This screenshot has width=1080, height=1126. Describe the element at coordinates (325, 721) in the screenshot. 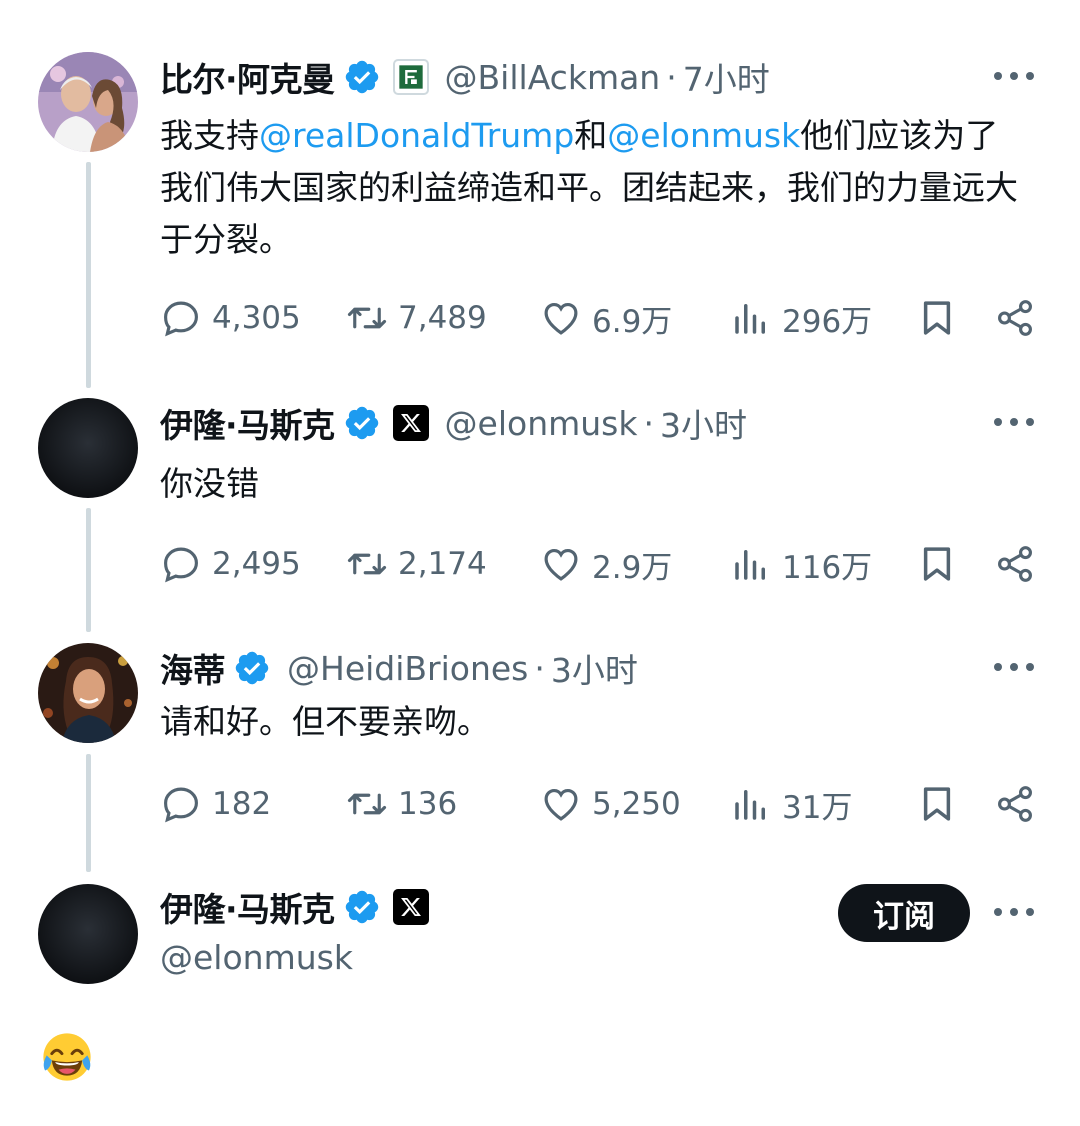

I see `tweet-text: 请和好。但不要亲吻。` at that location.